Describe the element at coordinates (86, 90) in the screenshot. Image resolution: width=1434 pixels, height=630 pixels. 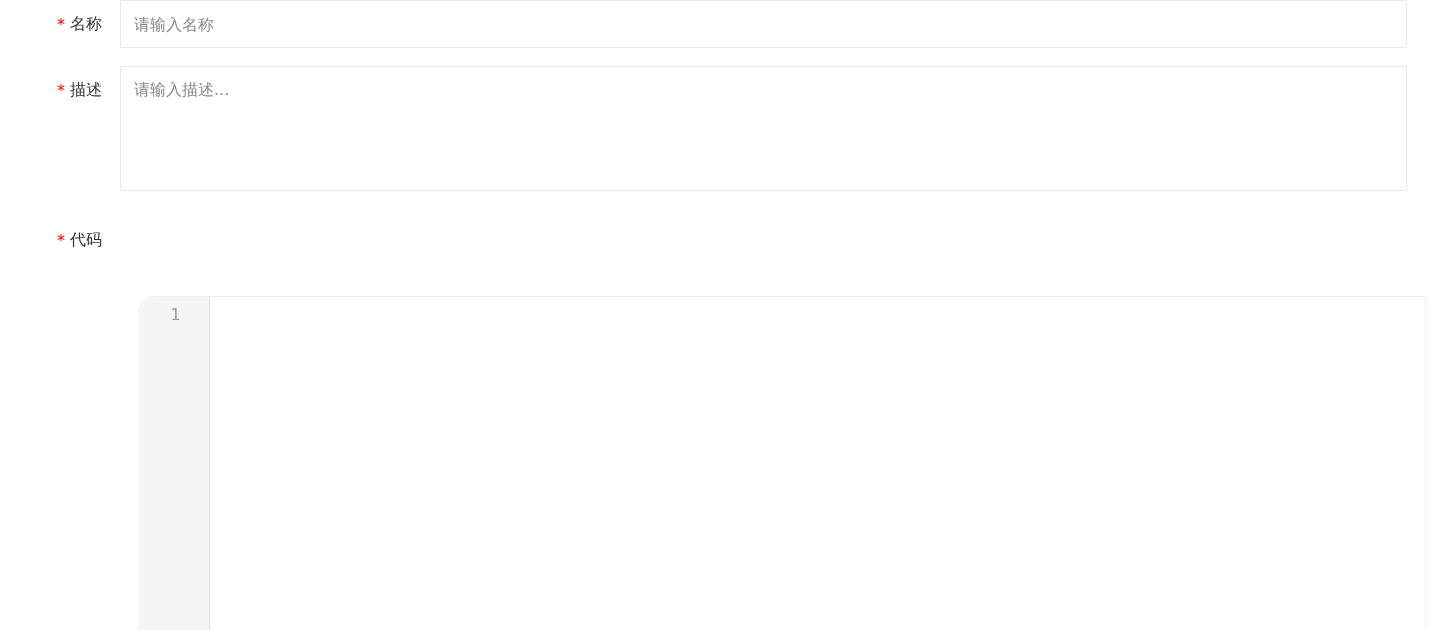
I see `field-label: 描述` at that location.